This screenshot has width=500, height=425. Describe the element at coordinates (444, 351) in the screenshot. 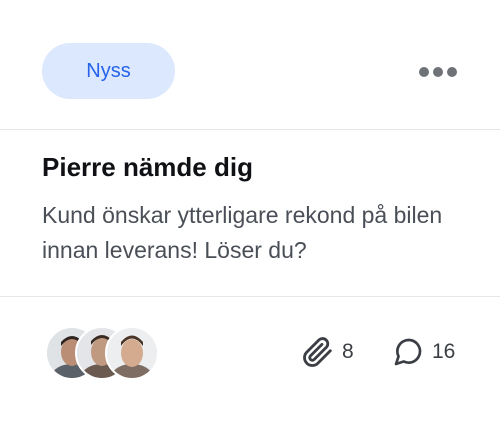

I see `comments-count: 16` at that location.